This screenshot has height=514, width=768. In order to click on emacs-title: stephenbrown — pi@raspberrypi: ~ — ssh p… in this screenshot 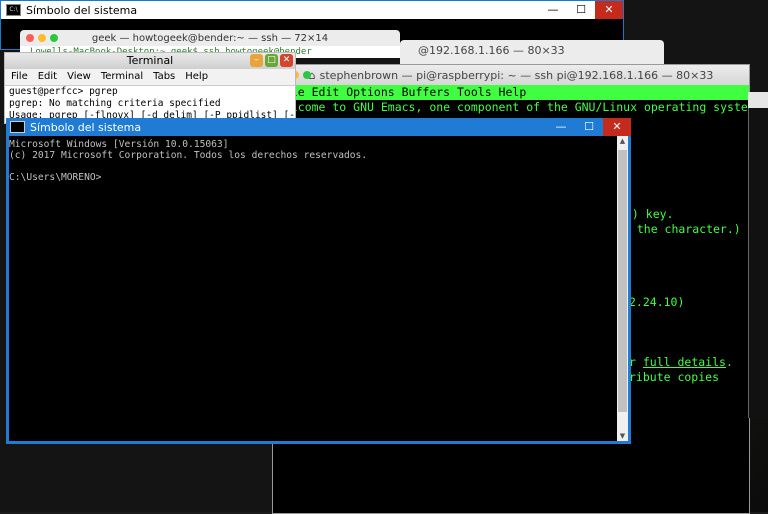, I will do `click(516, 75)`.